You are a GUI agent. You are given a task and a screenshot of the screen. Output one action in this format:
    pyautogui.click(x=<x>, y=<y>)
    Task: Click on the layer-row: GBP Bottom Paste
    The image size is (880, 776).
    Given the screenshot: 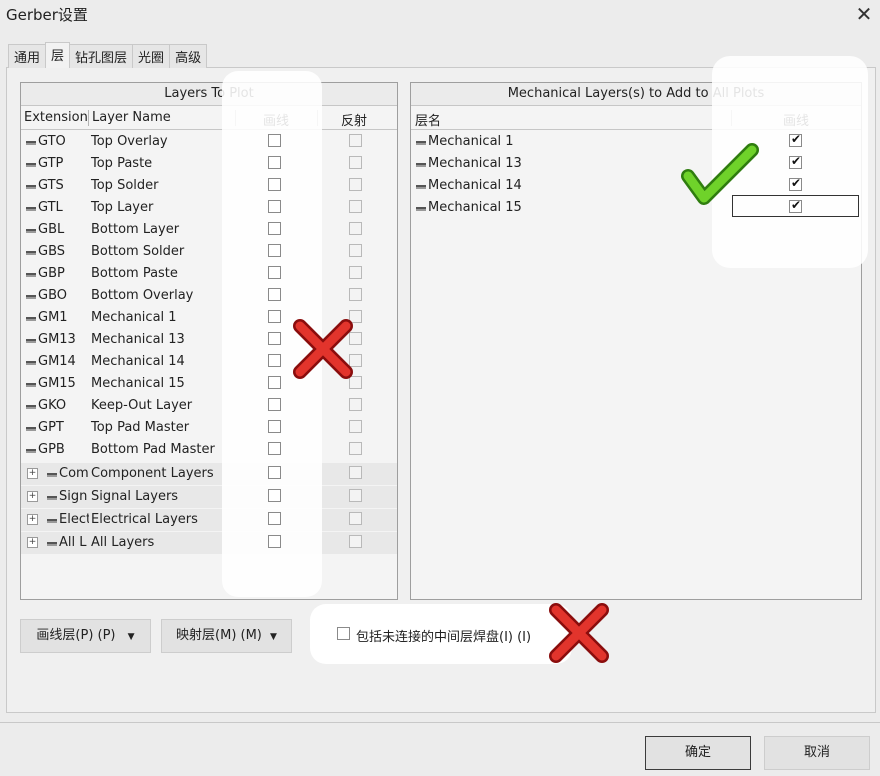 What is the action you would take?
    pyautogui.click(x=209, y=274)
    